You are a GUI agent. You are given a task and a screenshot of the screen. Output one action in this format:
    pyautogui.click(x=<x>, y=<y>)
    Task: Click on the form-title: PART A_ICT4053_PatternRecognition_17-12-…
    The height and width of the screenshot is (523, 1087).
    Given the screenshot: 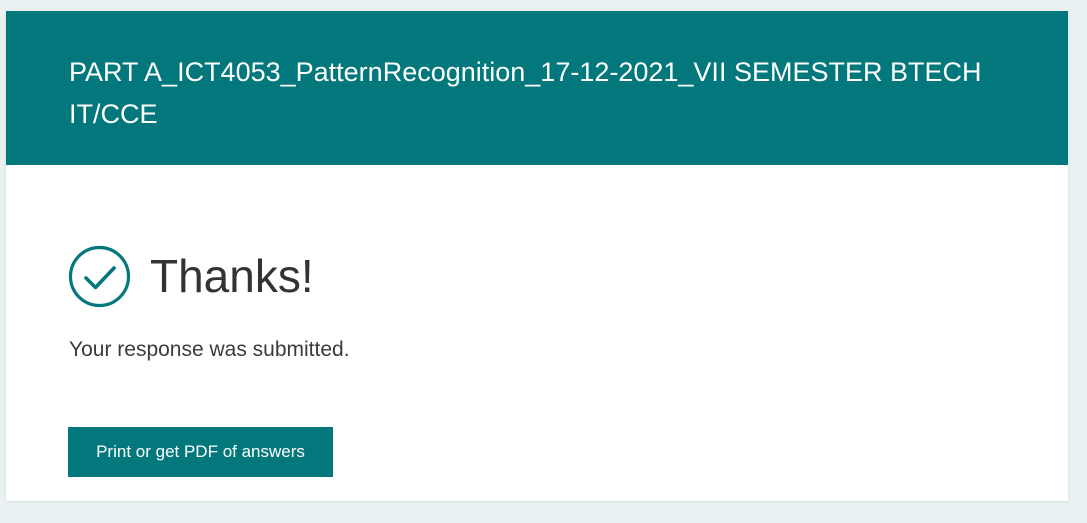 What is the action you would take?
    pyautogui.click(x=525, y=93)
    